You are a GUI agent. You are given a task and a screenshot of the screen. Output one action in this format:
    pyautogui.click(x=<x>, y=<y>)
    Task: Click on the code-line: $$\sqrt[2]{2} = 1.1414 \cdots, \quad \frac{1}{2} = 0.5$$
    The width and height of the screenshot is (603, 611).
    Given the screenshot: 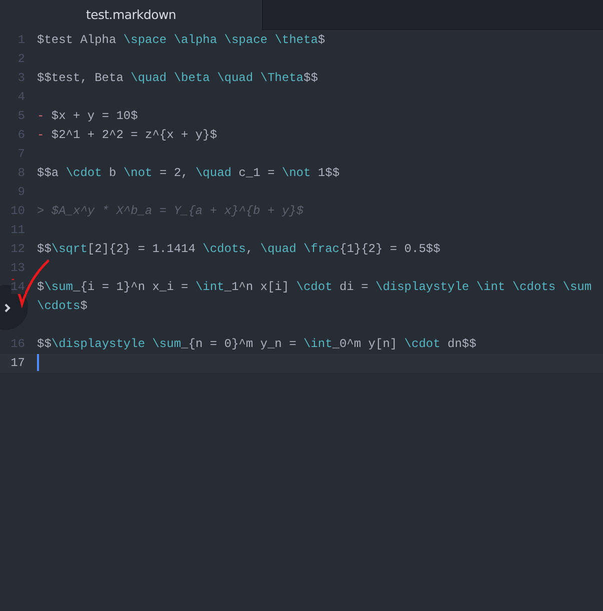 What is the action you would take?
    pyautogui.click(x=238, y=249)
    